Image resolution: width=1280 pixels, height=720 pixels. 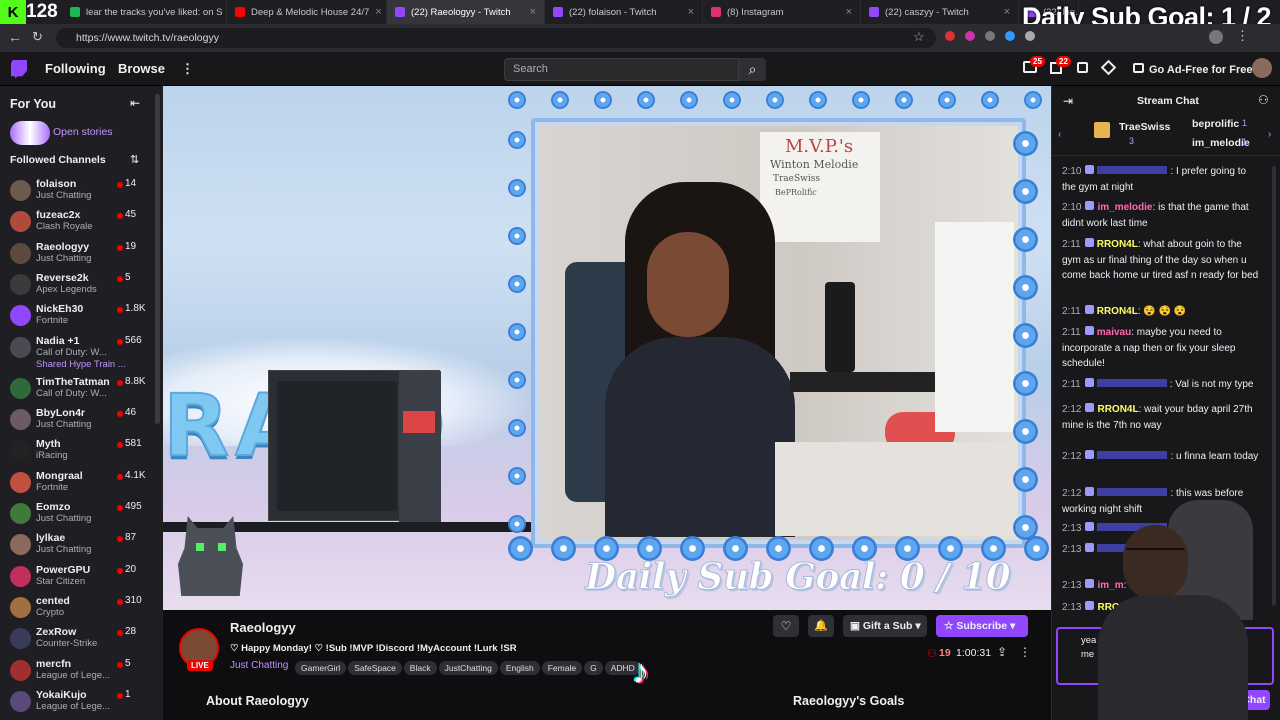 What do you see at coordinates (1201, 70) in the screenshot?
I see `ad-free-button: Go Ad-Free for Free` at bounding box center [1201, 70].